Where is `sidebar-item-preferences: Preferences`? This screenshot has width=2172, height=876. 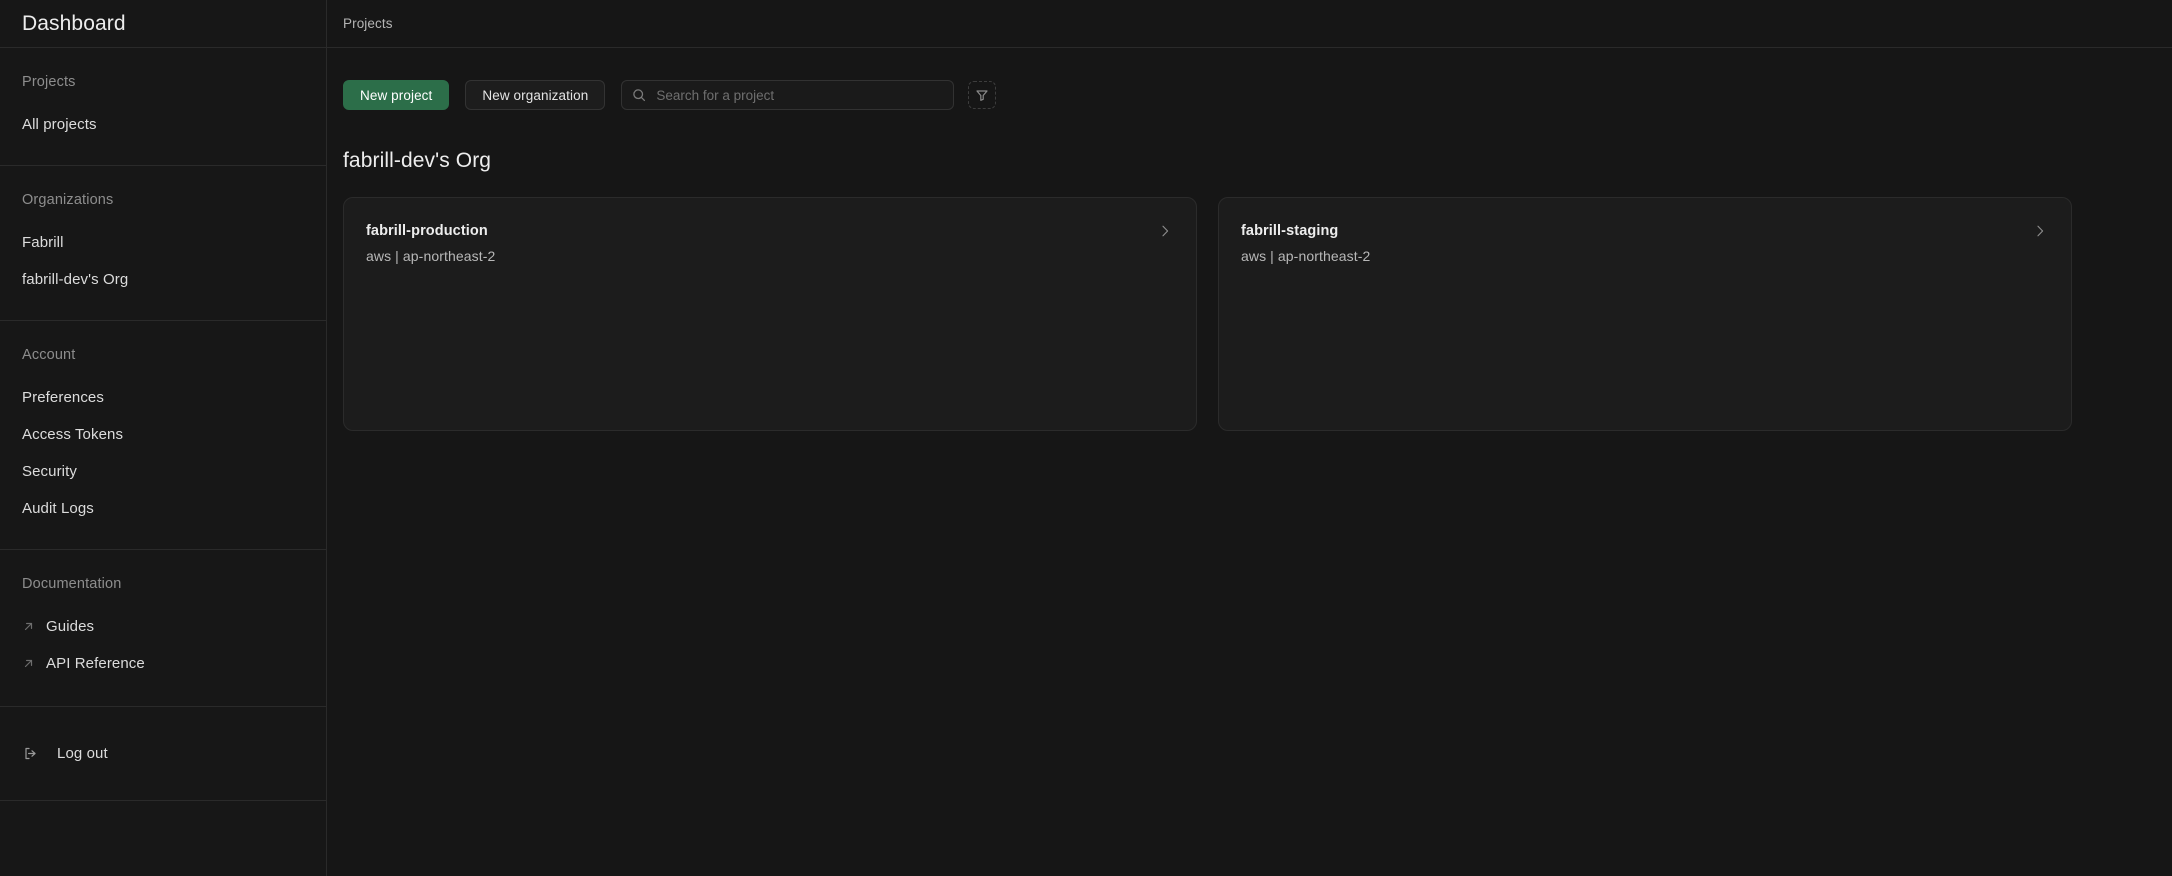 sidebar-item-preferences: Preferences is located at coordinates (163, 397).